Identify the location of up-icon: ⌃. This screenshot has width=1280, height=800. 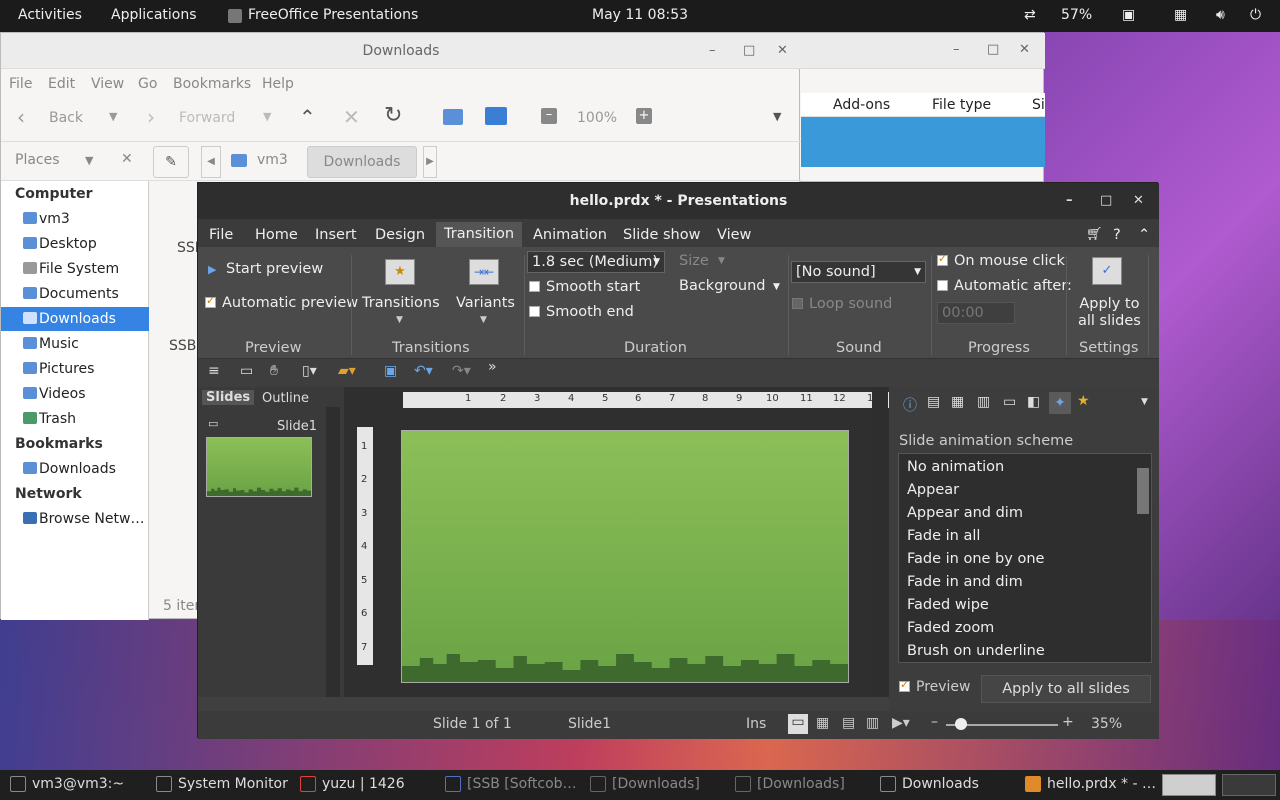
(307, 117).